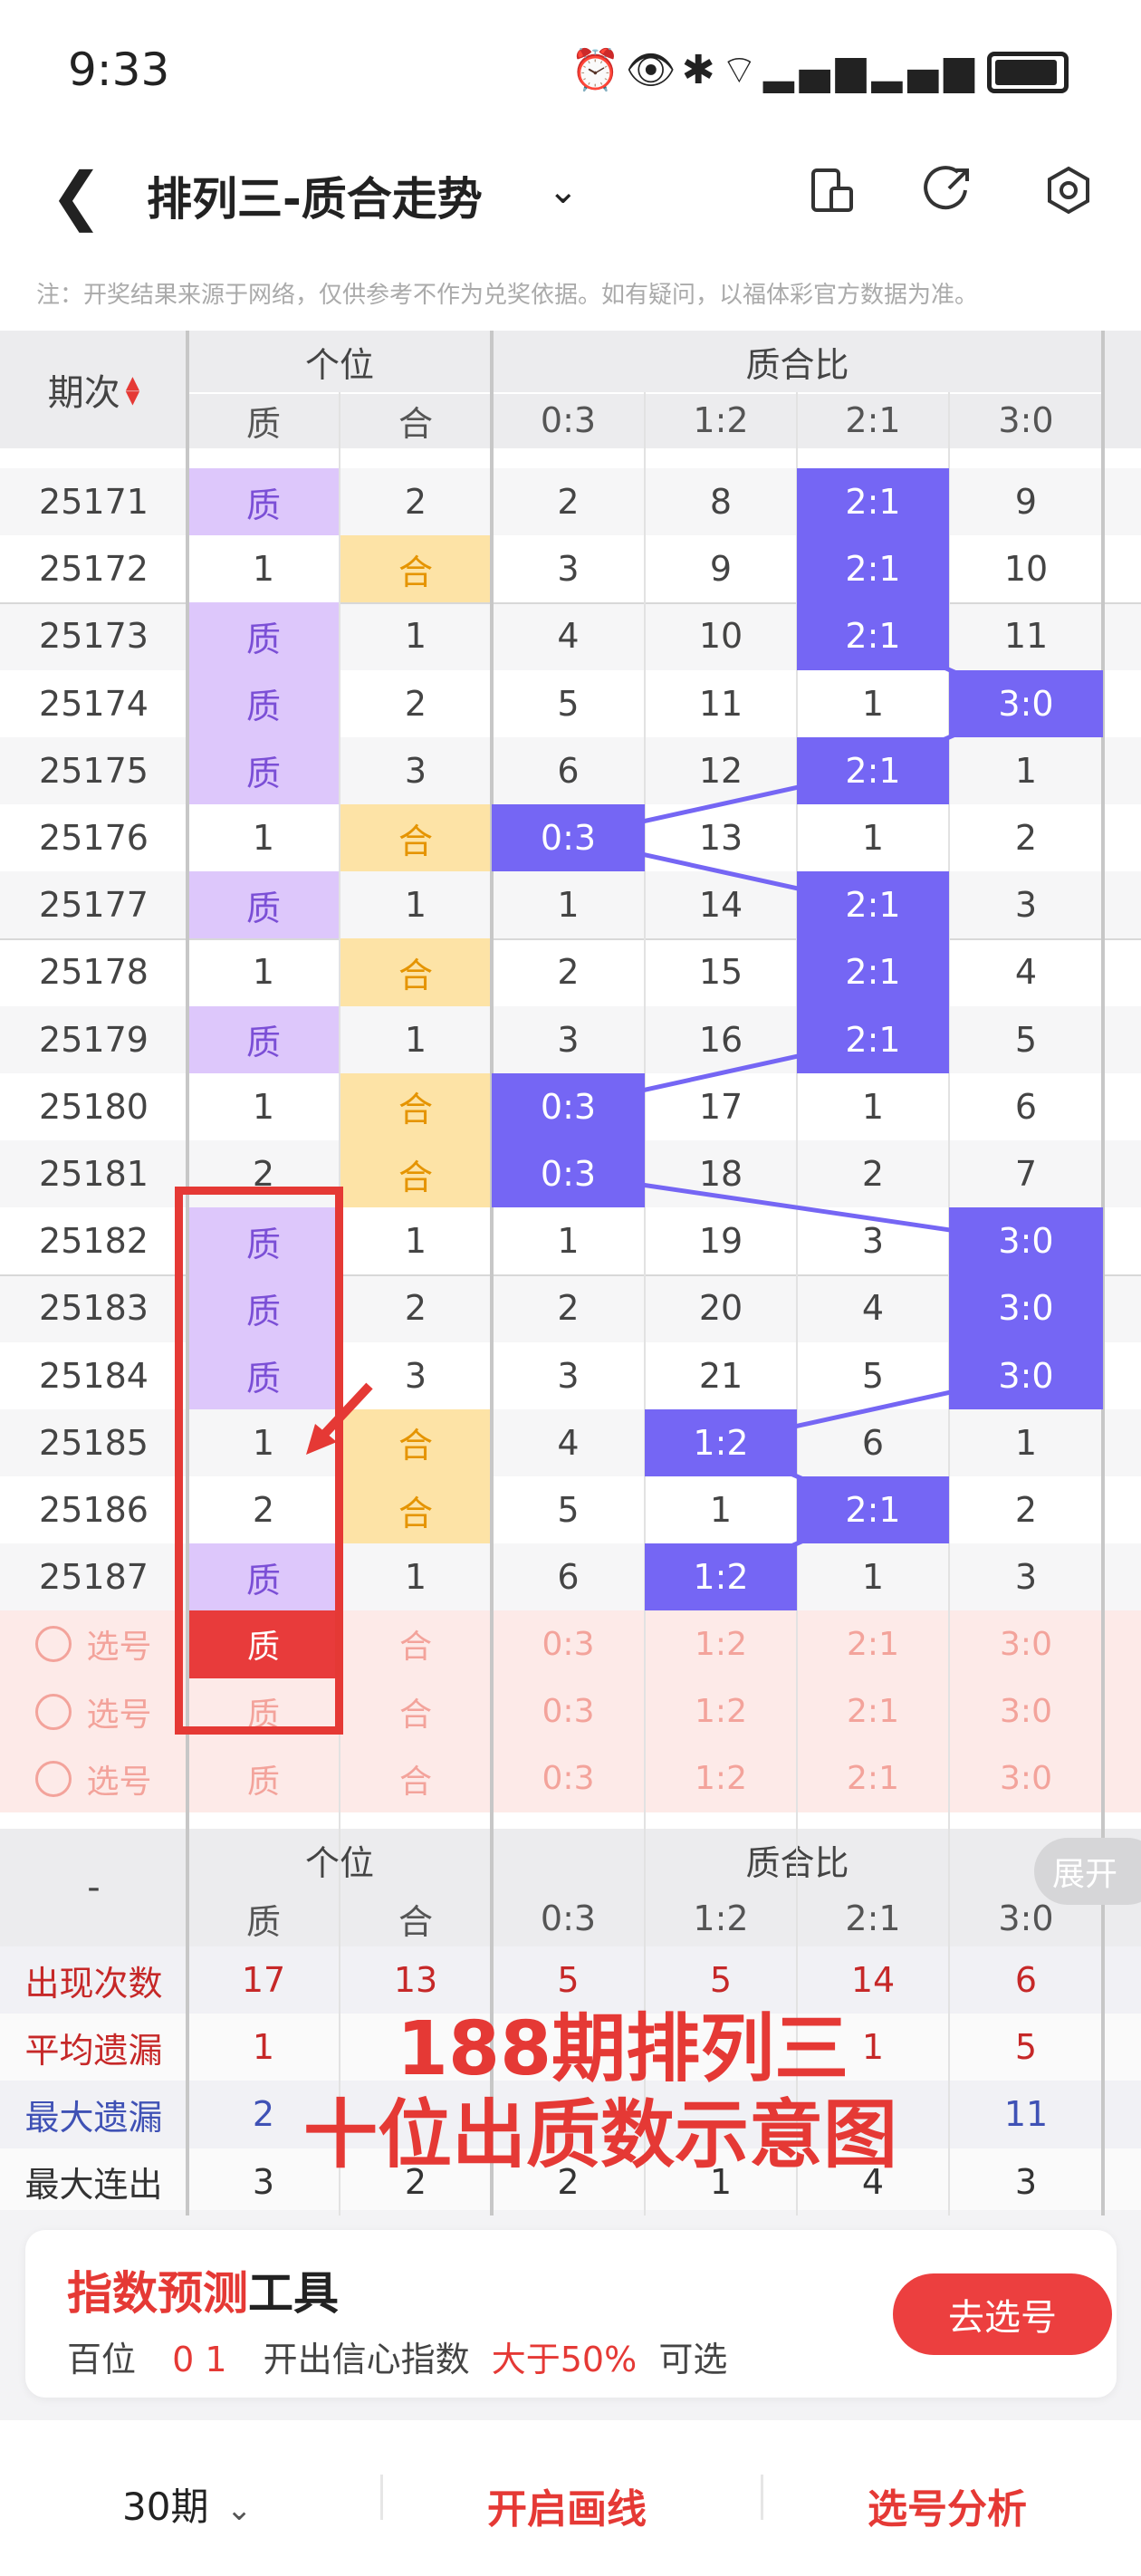 Image resolution: width=1141 pixels, height=2576 pixels. What do you see at coordinates (264, 1778) in the screenshot?
I see `pick-cell-zhi: 质` at bounding box center [264, 1778].